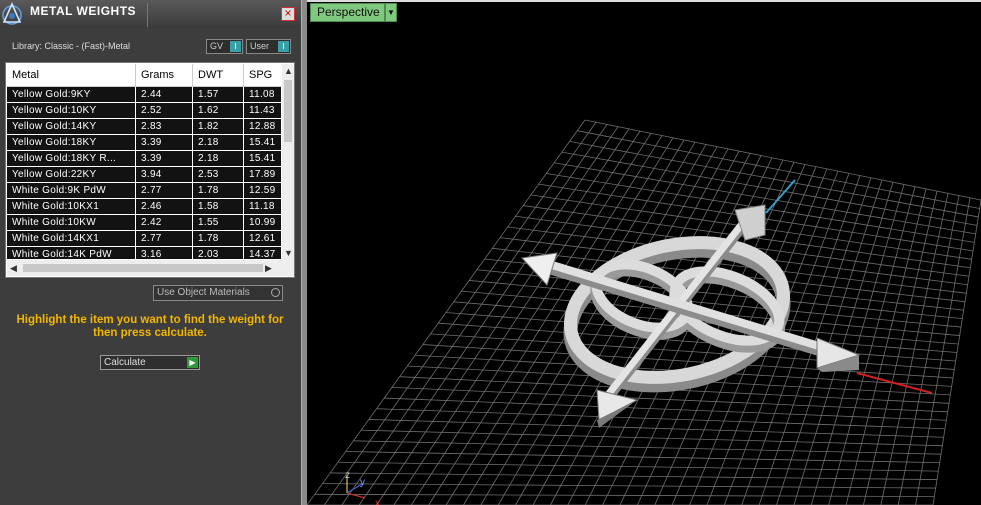  What do you see at coordinates (377, 501) in the screenshot?
I see `axis-x-label: x` at bounding box center [377, 501].